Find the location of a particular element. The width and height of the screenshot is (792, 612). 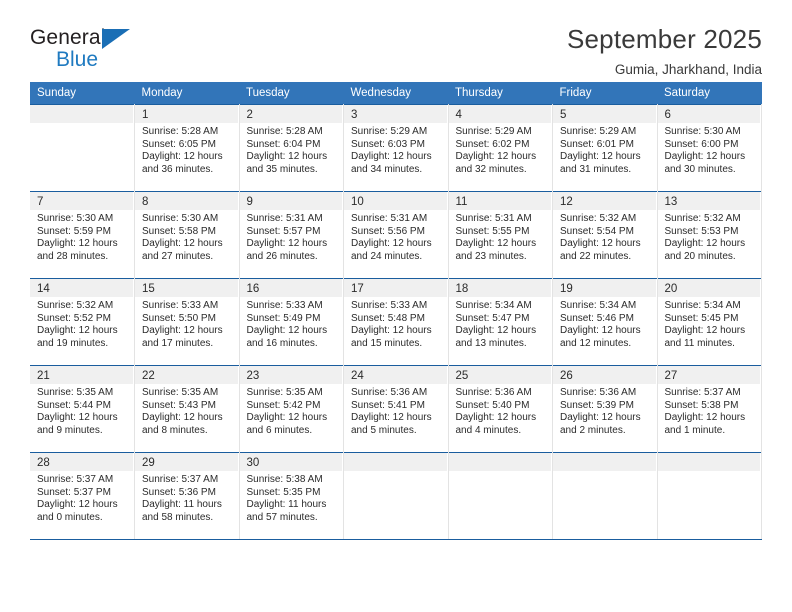

day-number: 28 is located at coordinates (82, 462).